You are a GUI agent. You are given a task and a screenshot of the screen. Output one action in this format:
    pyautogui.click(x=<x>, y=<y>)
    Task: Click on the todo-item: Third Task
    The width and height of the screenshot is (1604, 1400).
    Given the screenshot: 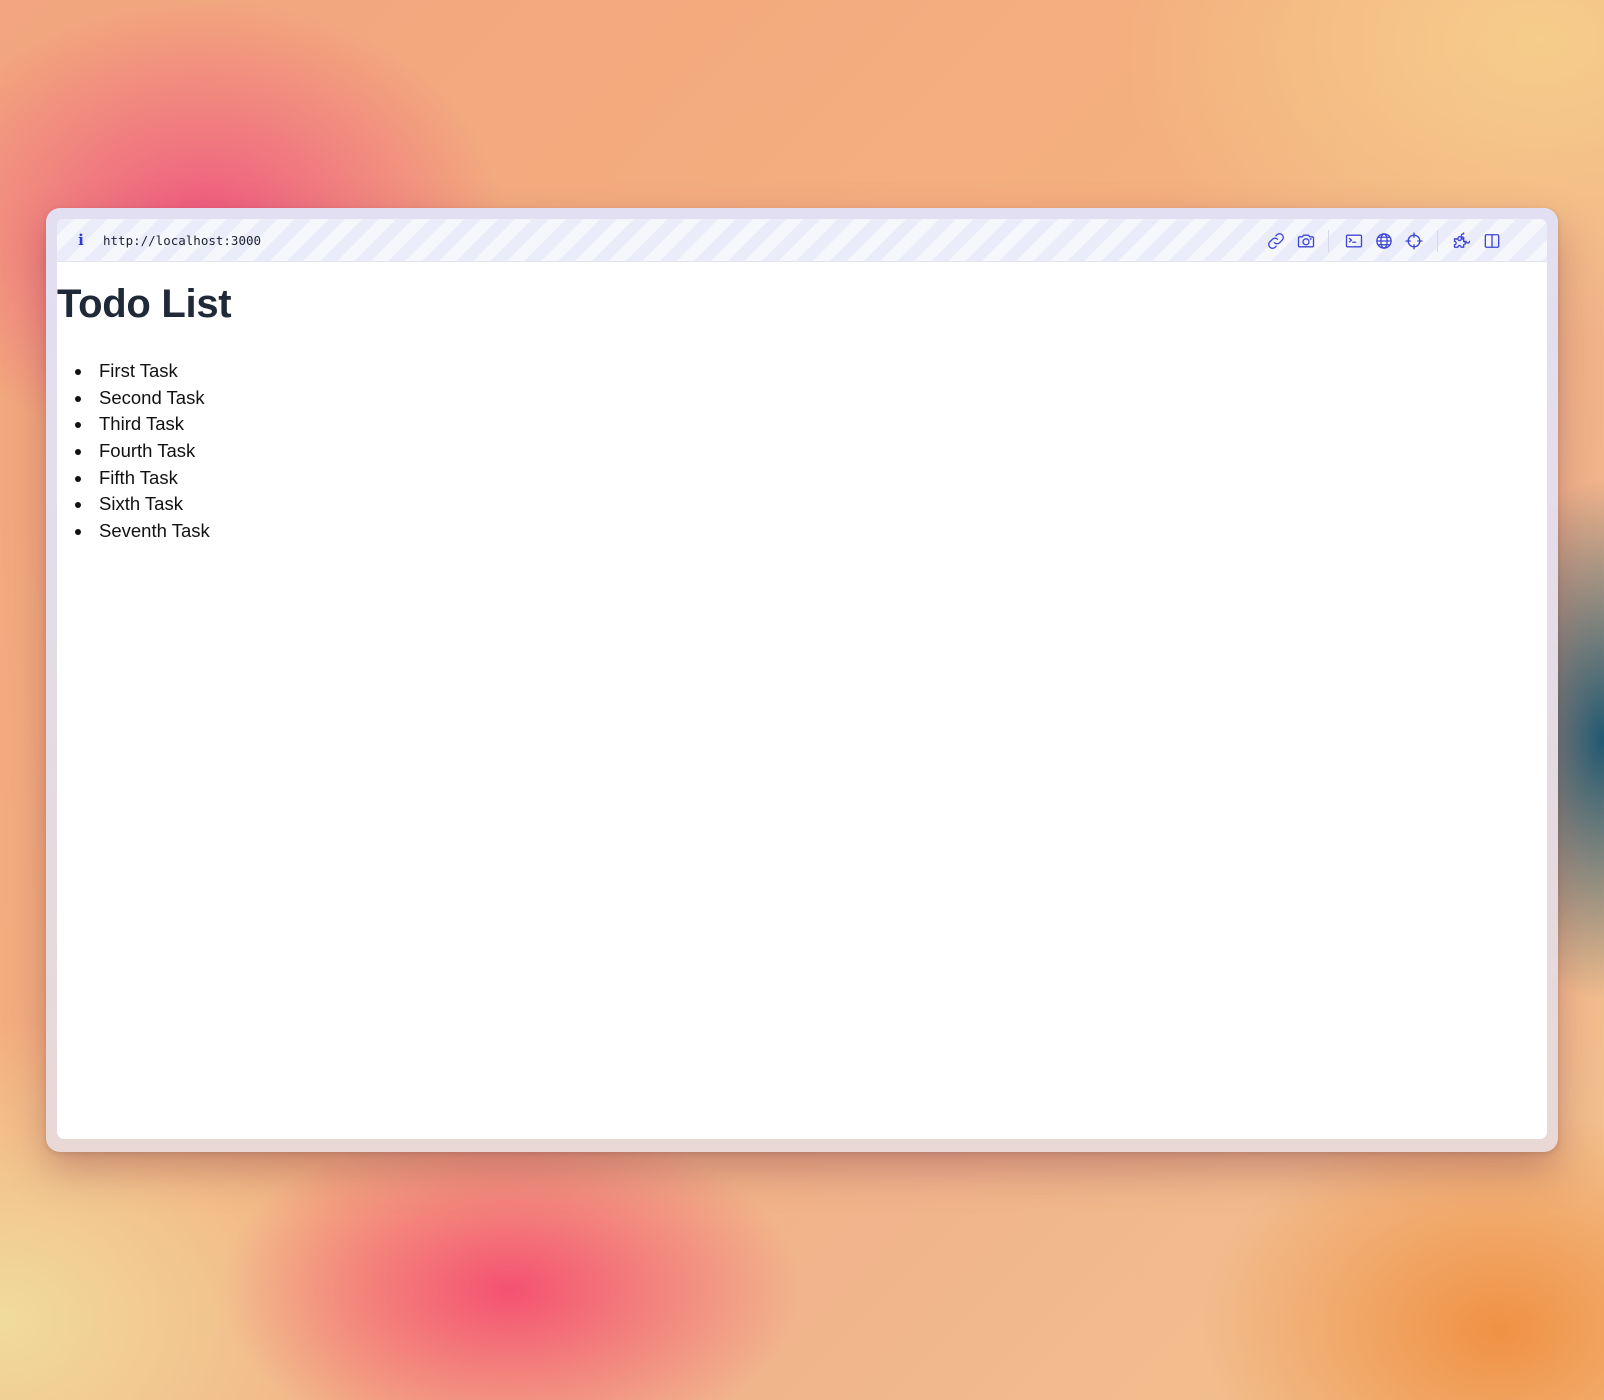 What is the action you would take?
    pyautogui.click(x=133, y=424)
    